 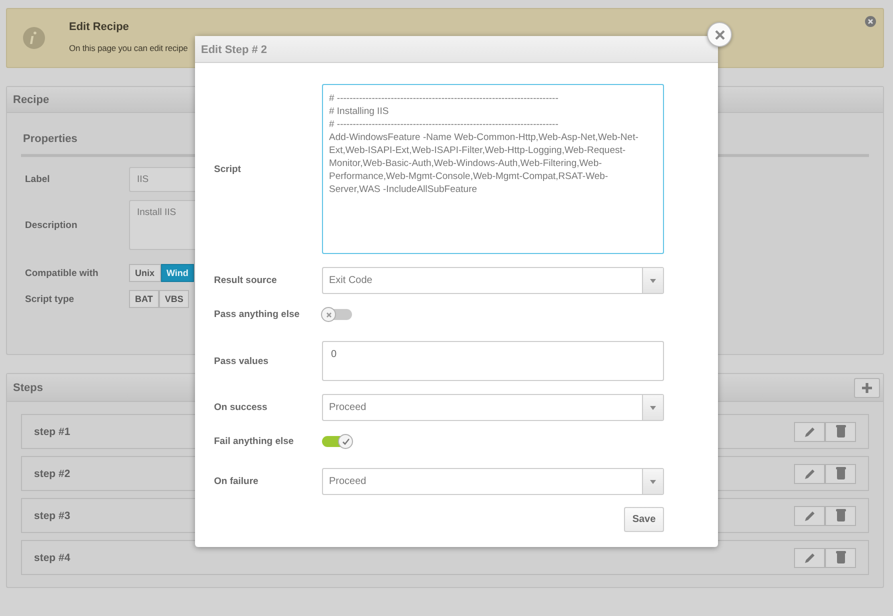 What do you see at coordinates (350, 280) in the screenshot?
I see `dropdown-value: Exit Code` at bounding box center [350, 280].